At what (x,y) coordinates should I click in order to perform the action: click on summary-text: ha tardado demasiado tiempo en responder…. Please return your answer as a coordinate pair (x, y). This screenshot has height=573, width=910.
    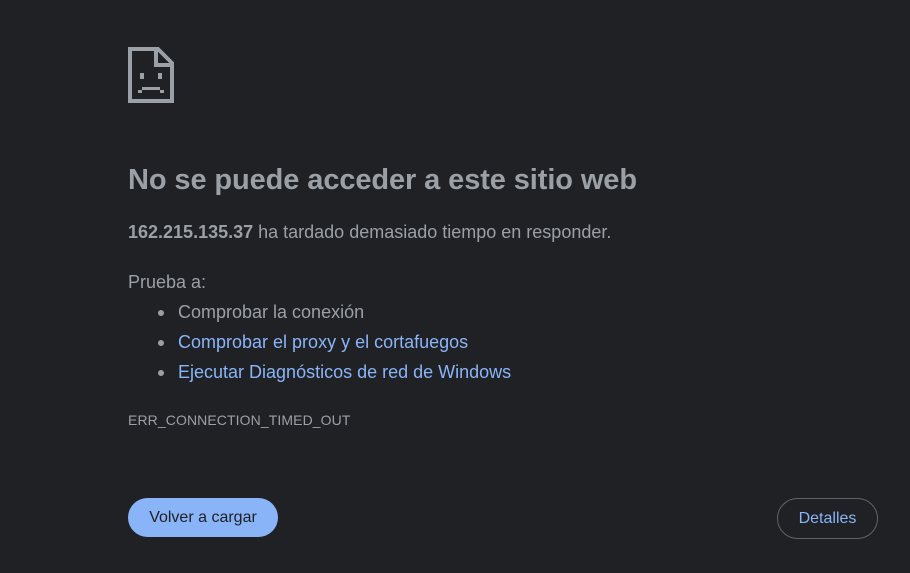
    Looking at the image, I should click on (432, 232).